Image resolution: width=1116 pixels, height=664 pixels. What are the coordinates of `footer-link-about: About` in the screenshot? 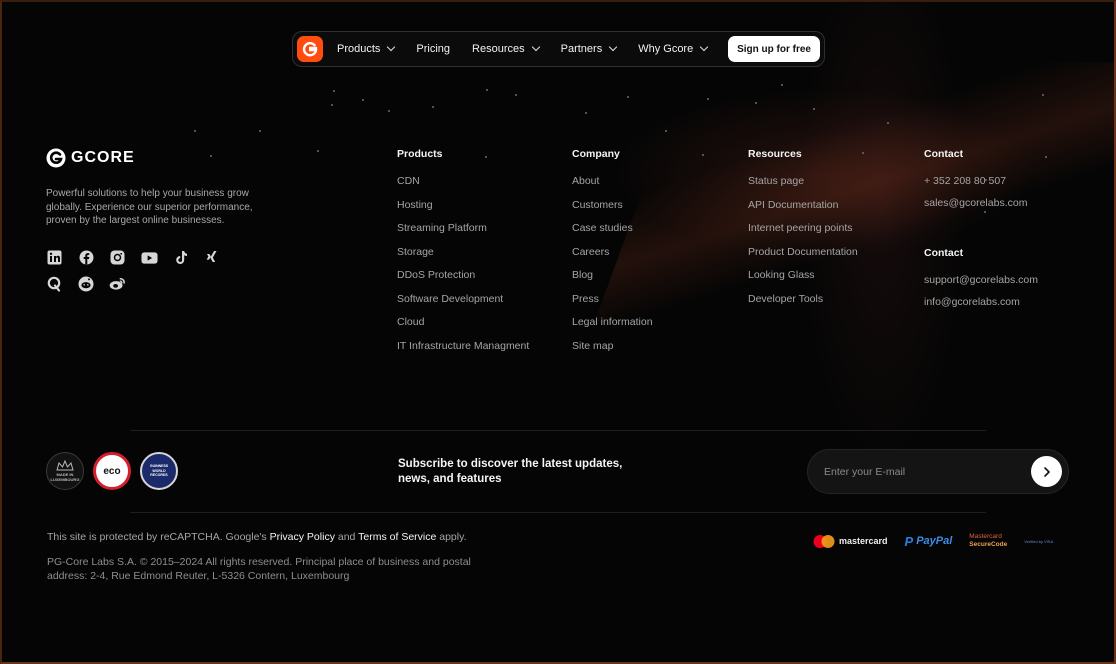 It's located at (612, 186).